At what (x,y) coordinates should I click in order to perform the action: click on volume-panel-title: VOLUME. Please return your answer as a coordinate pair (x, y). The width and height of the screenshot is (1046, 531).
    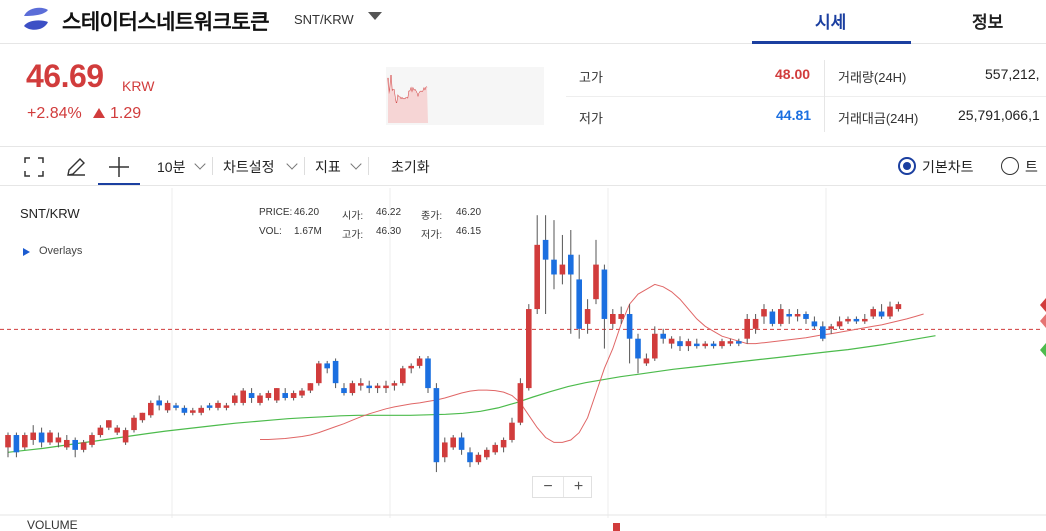
    Looking at the image, I should click on (52, 524).